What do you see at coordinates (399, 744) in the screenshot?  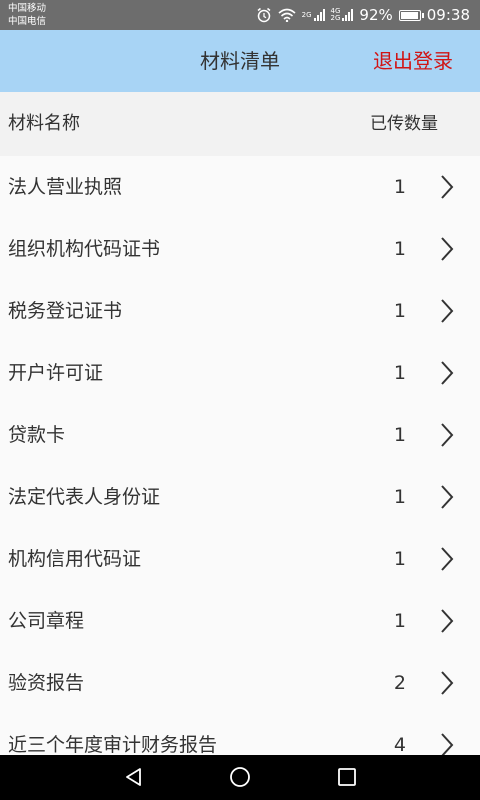 I see `item-count: 4` at bounding box center [399, 744].